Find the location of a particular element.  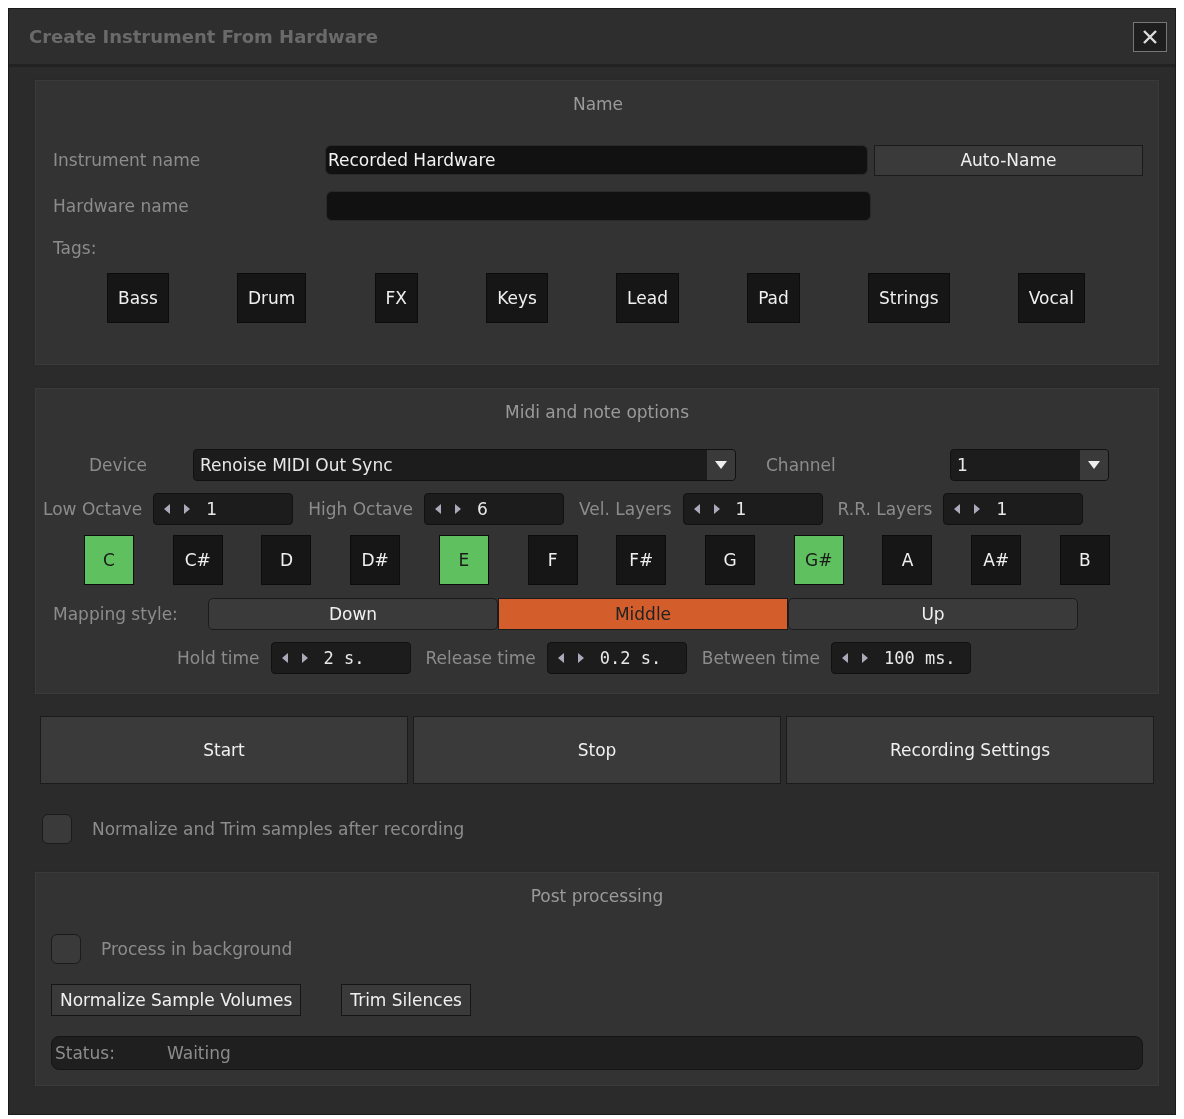

spinner-label: R.R. Layers is located at coordinates (885, 509).